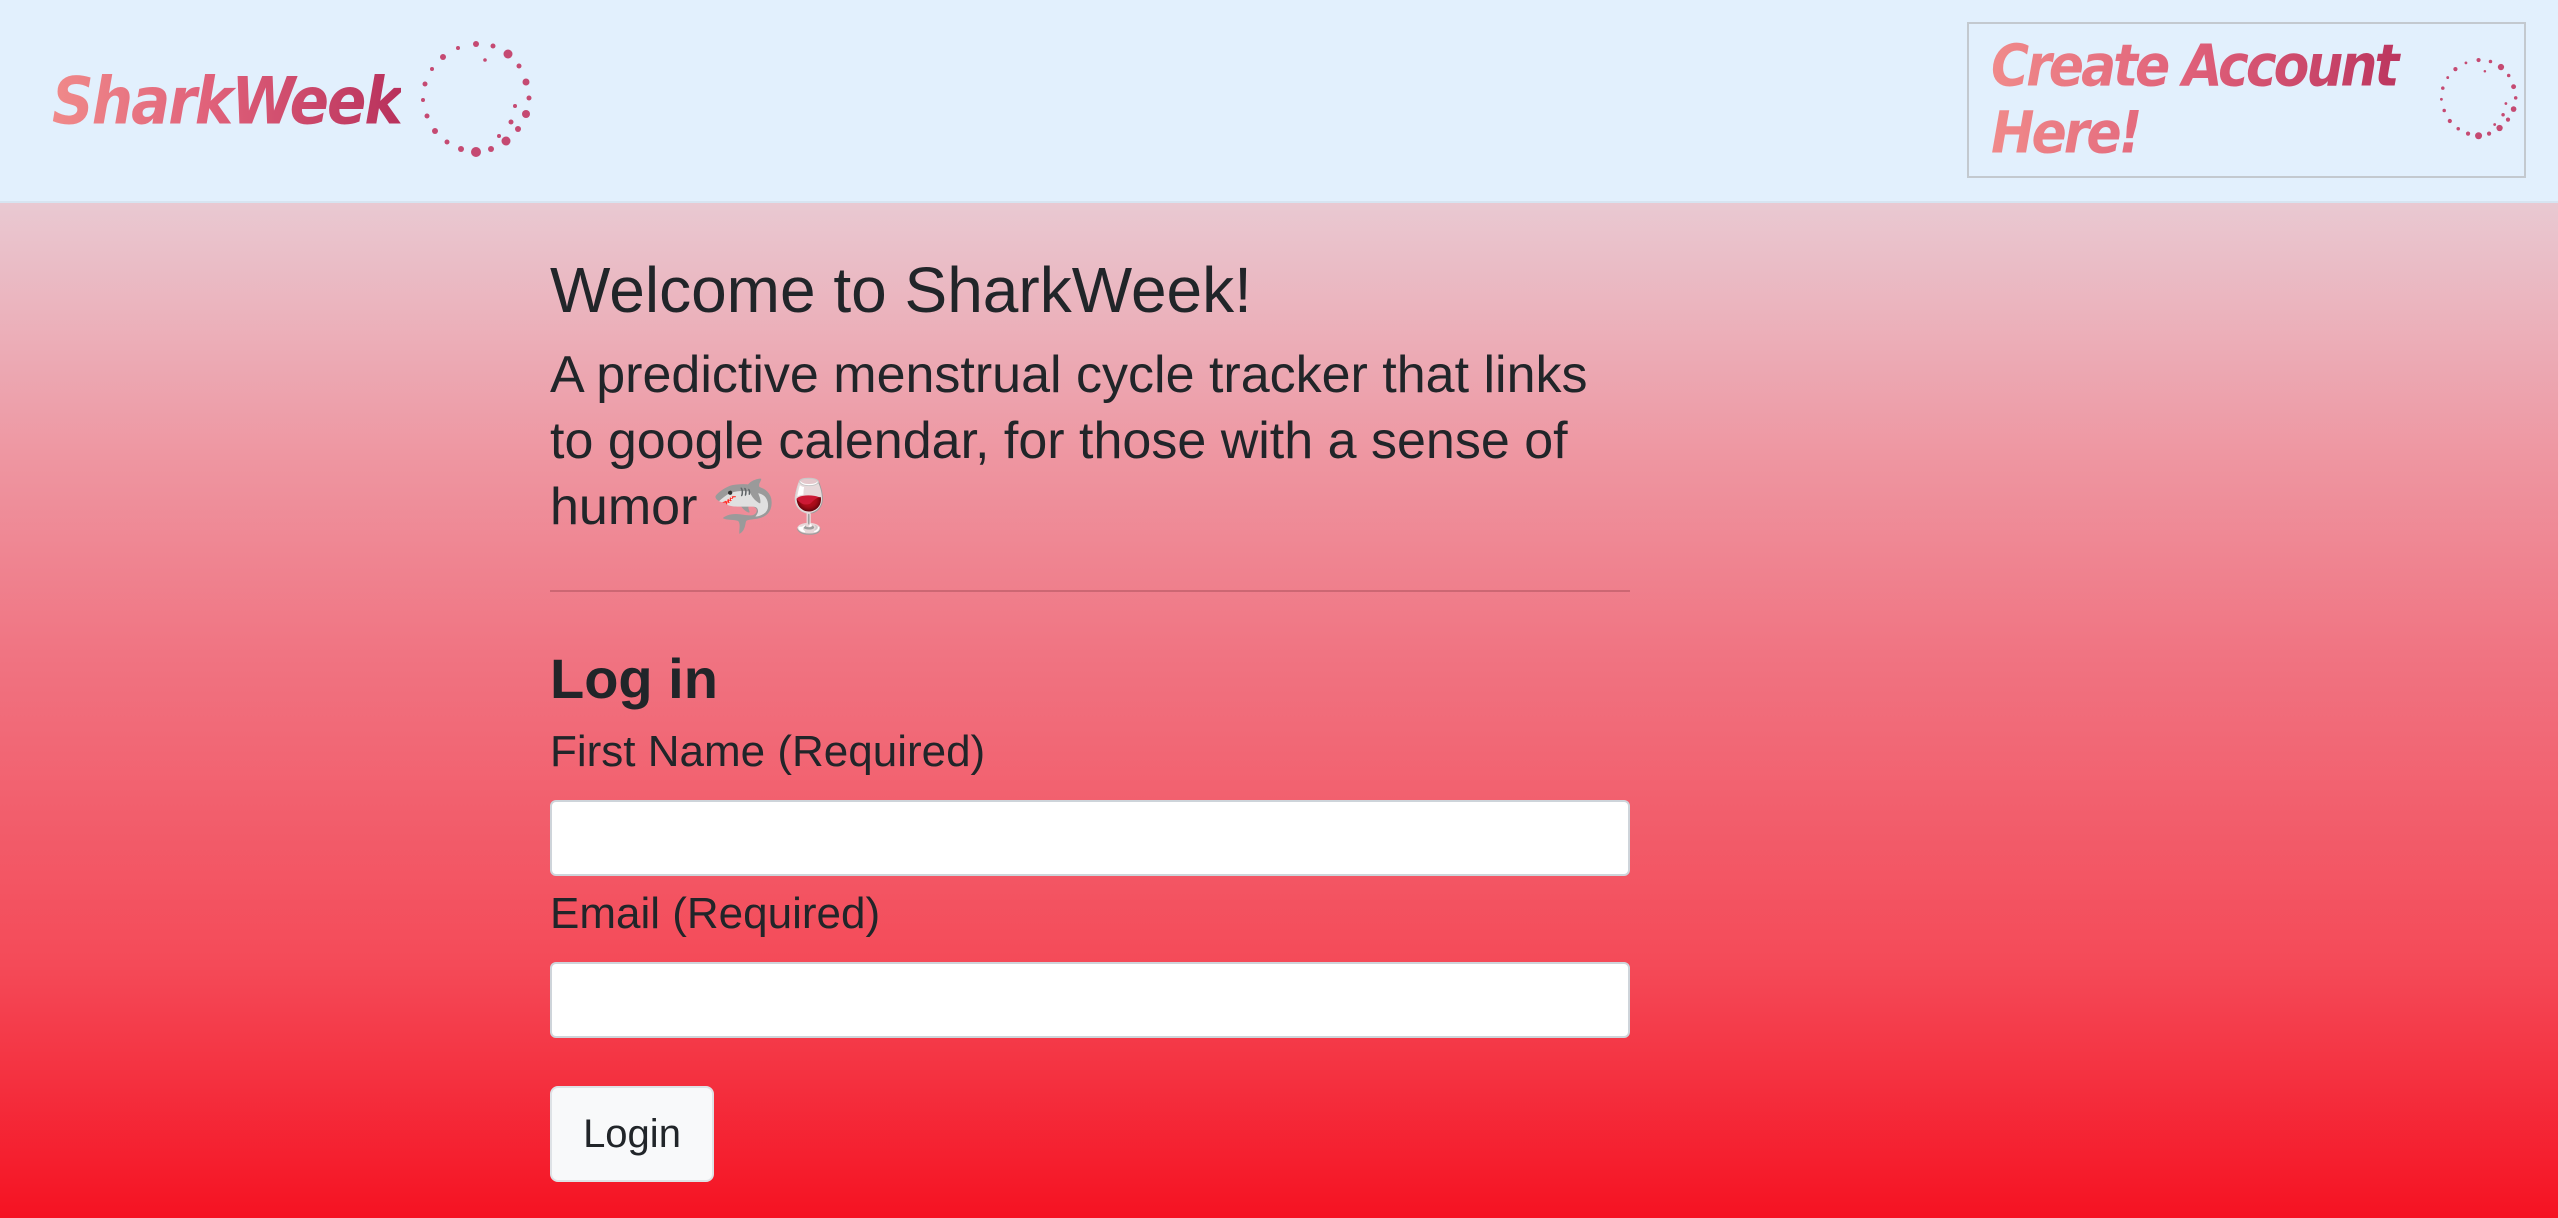 Image resolution: width=2558 pixels, height=1218 pixels. I want to click on login-title: Log in, so click(634, 678).